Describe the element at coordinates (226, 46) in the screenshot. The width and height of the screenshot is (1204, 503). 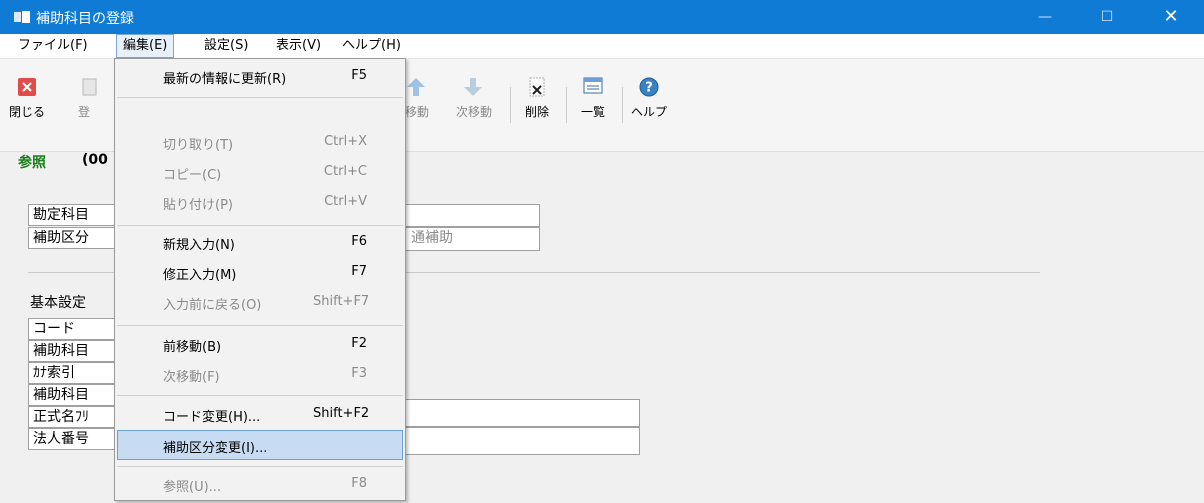
I see `menu-settings: 設定(S)` at that location.